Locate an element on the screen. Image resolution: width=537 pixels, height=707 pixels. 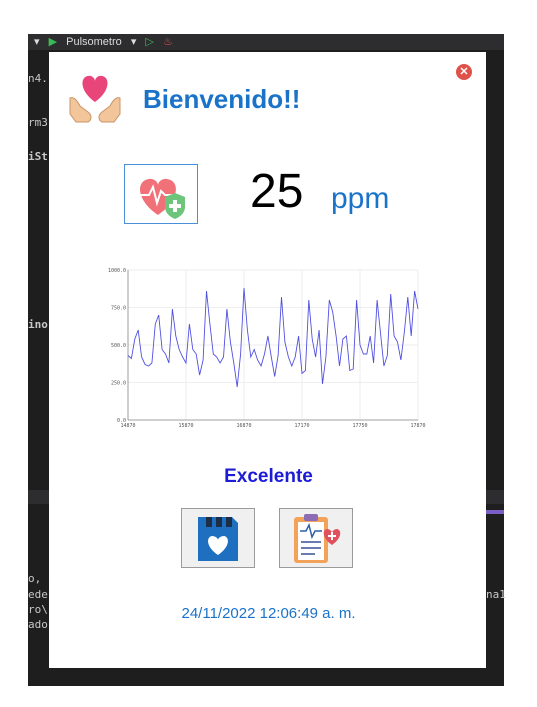
save-disk-heart-icon is located at coordinates (218, 539).